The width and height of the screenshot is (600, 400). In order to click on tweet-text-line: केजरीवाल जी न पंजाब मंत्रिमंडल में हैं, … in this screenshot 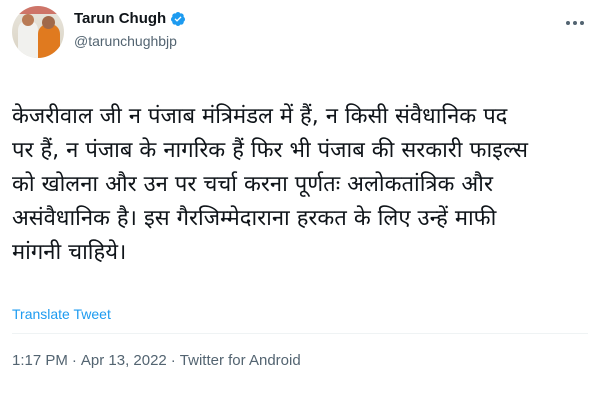, I will do `click(260, 116)`.